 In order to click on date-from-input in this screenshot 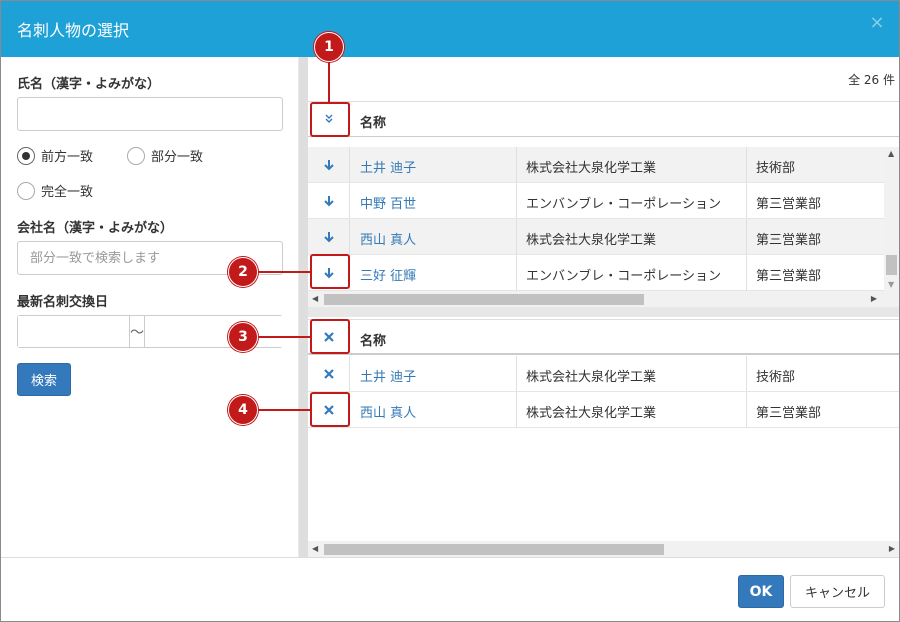, I will do `click(74, 331)`.